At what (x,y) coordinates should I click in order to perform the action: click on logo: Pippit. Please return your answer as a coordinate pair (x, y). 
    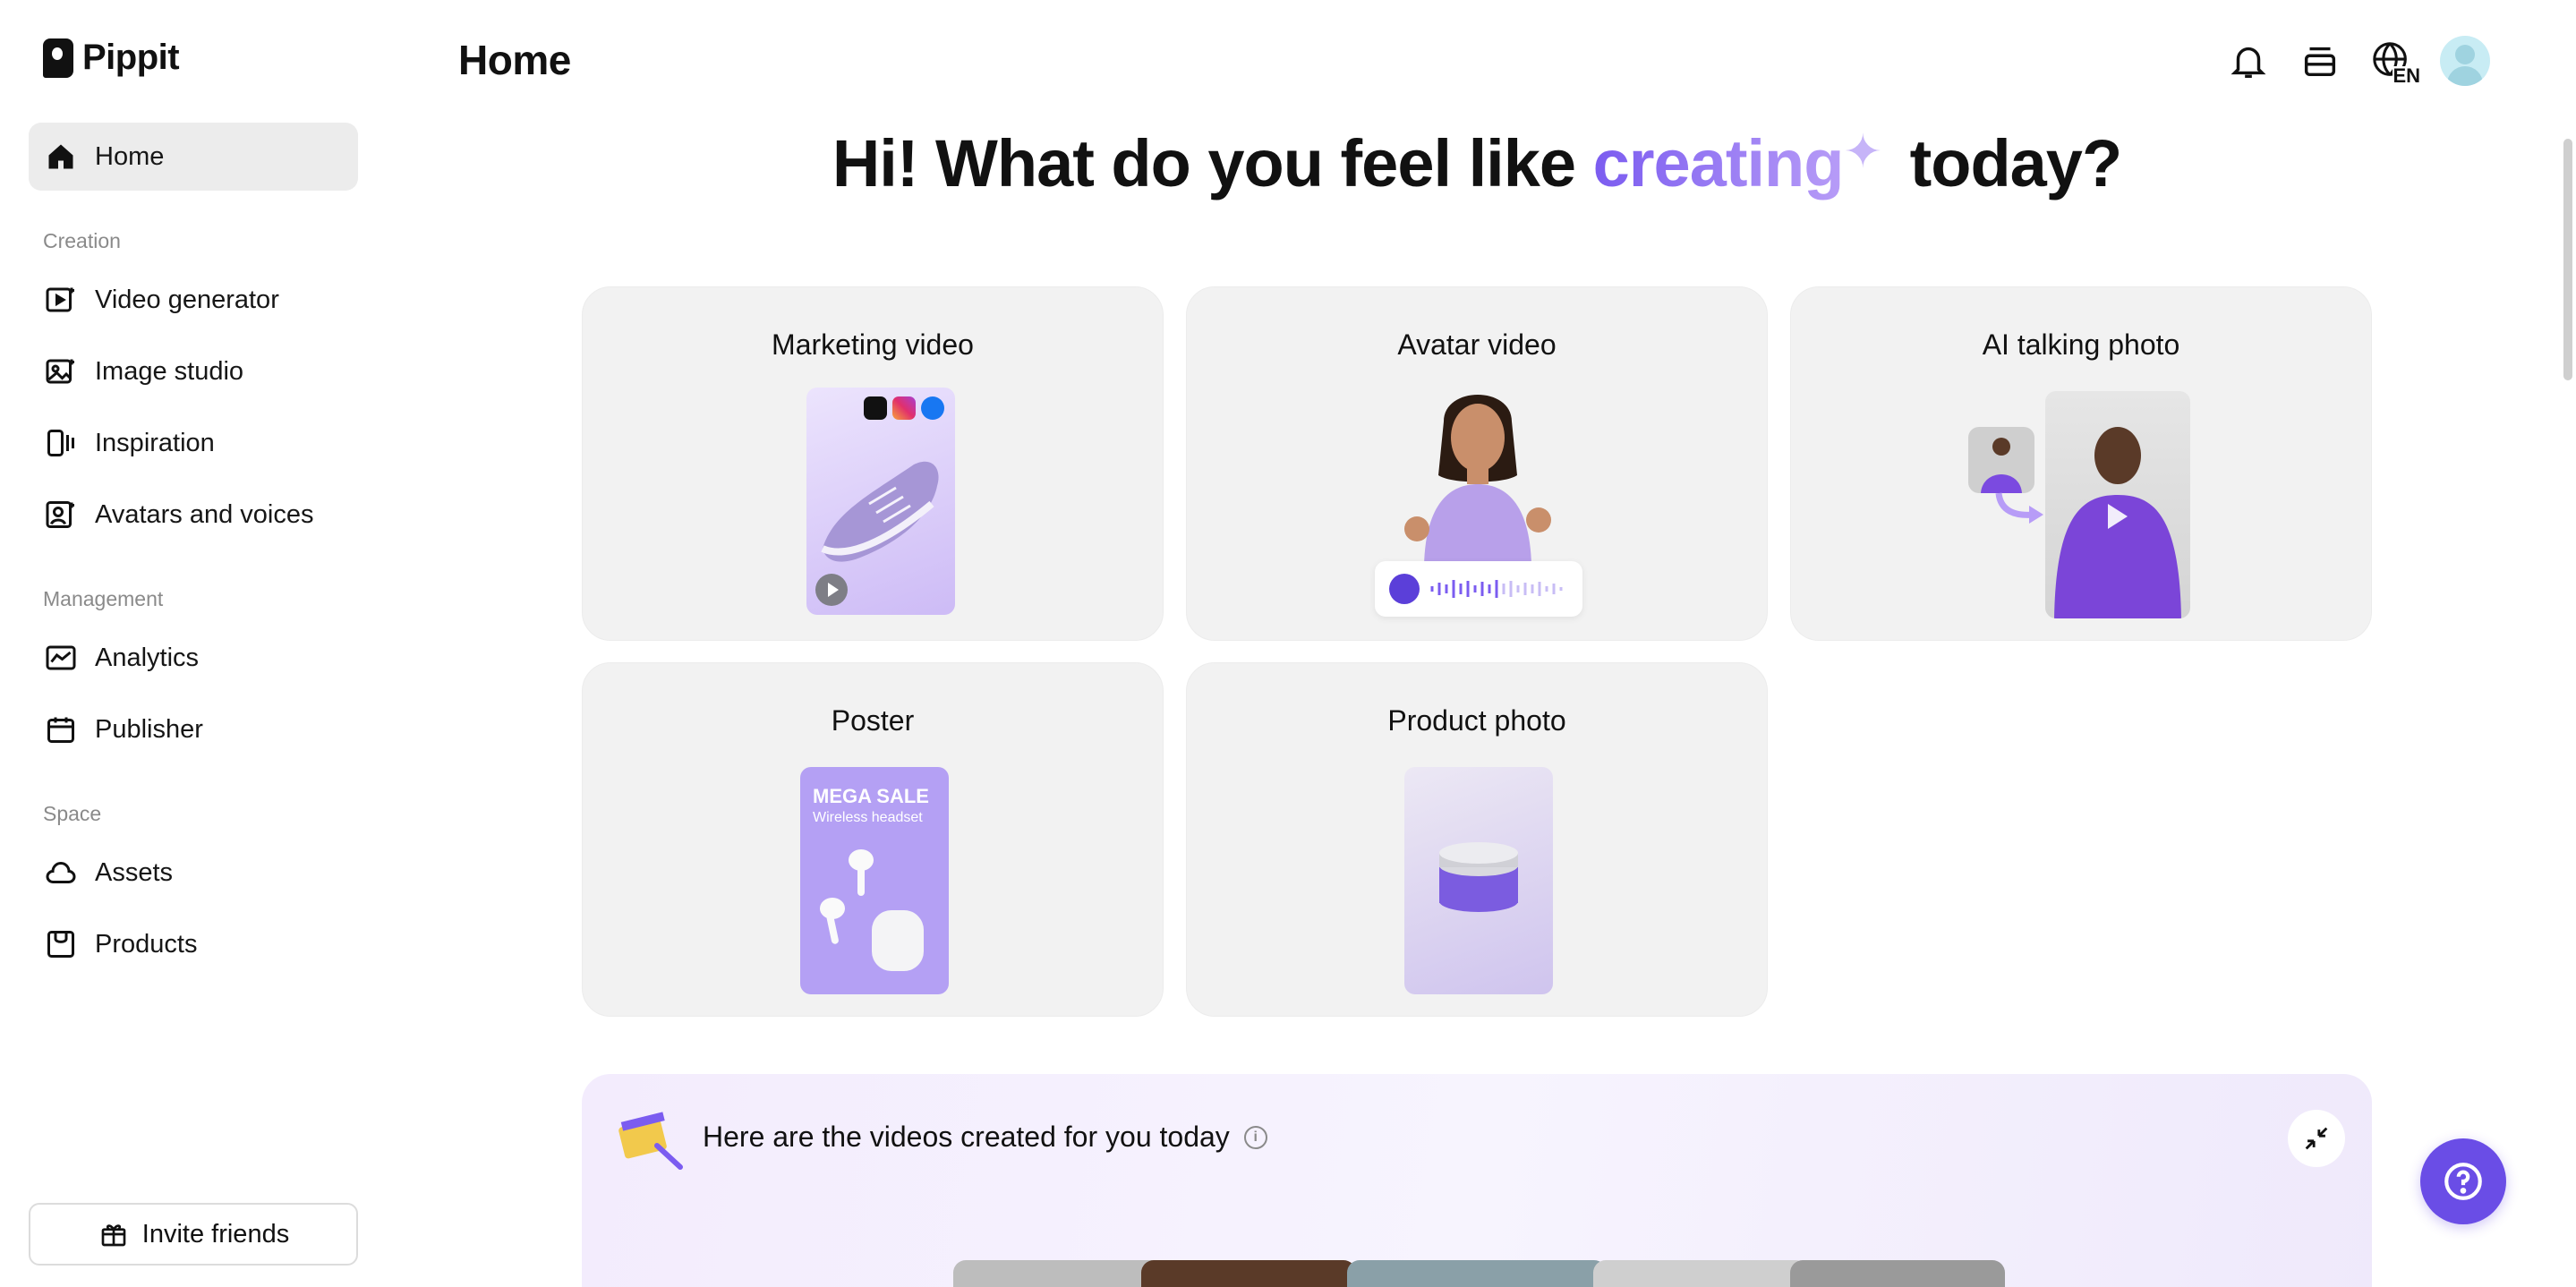
    Looking at the image, I should click on (111, 58).